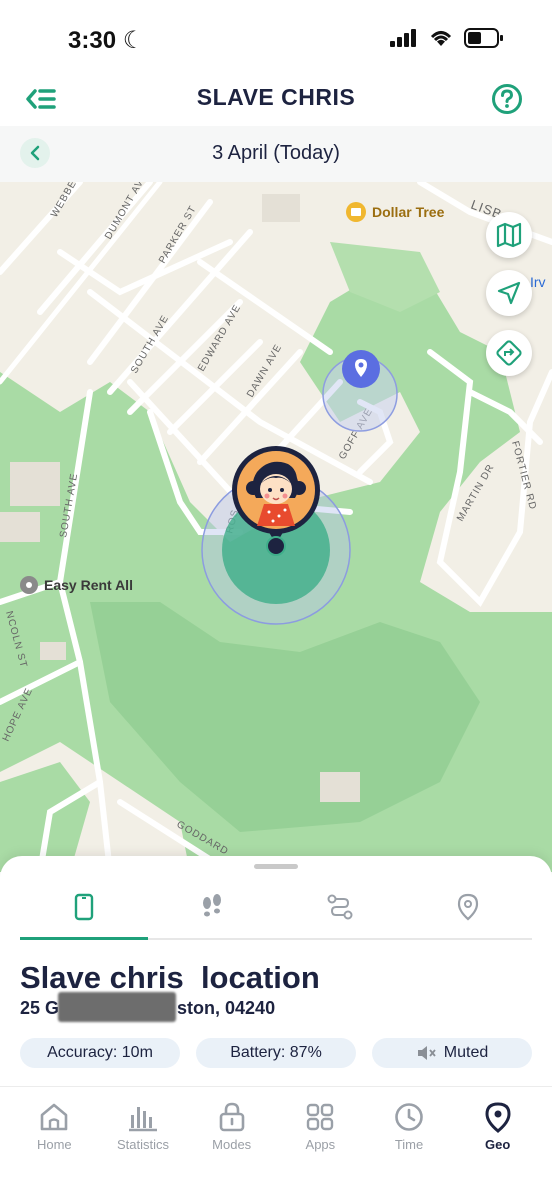 This screenshot has height=1200, width=552. I want to click on help-button, so click(507, 99).